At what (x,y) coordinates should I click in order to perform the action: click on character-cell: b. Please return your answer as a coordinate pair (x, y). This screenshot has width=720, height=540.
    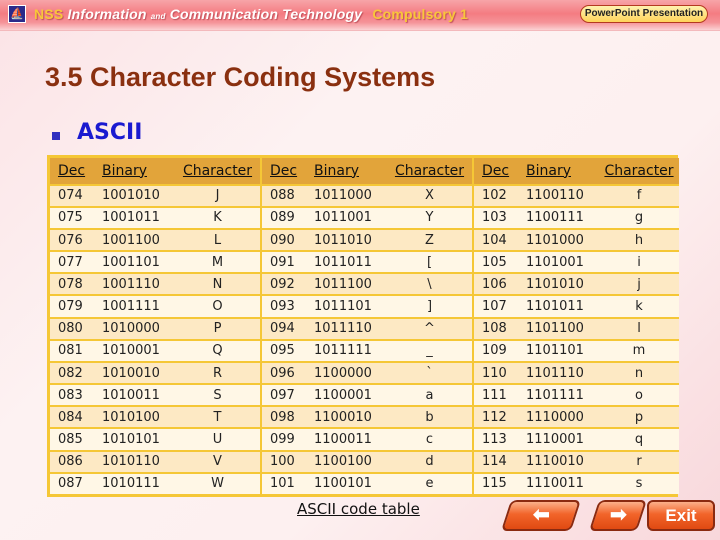
    Looking at the image, I should click on (429, 417).